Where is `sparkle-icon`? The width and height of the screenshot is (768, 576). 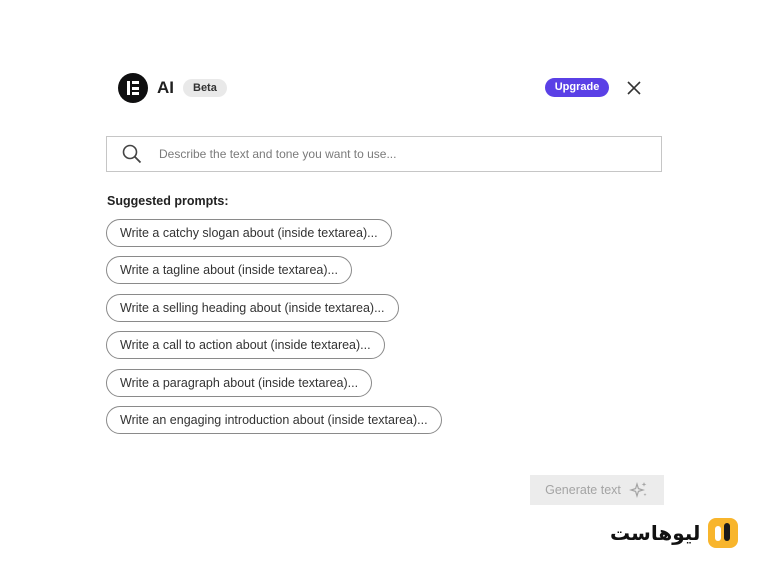 sparkle-icon is located at coordinates (637, 490).